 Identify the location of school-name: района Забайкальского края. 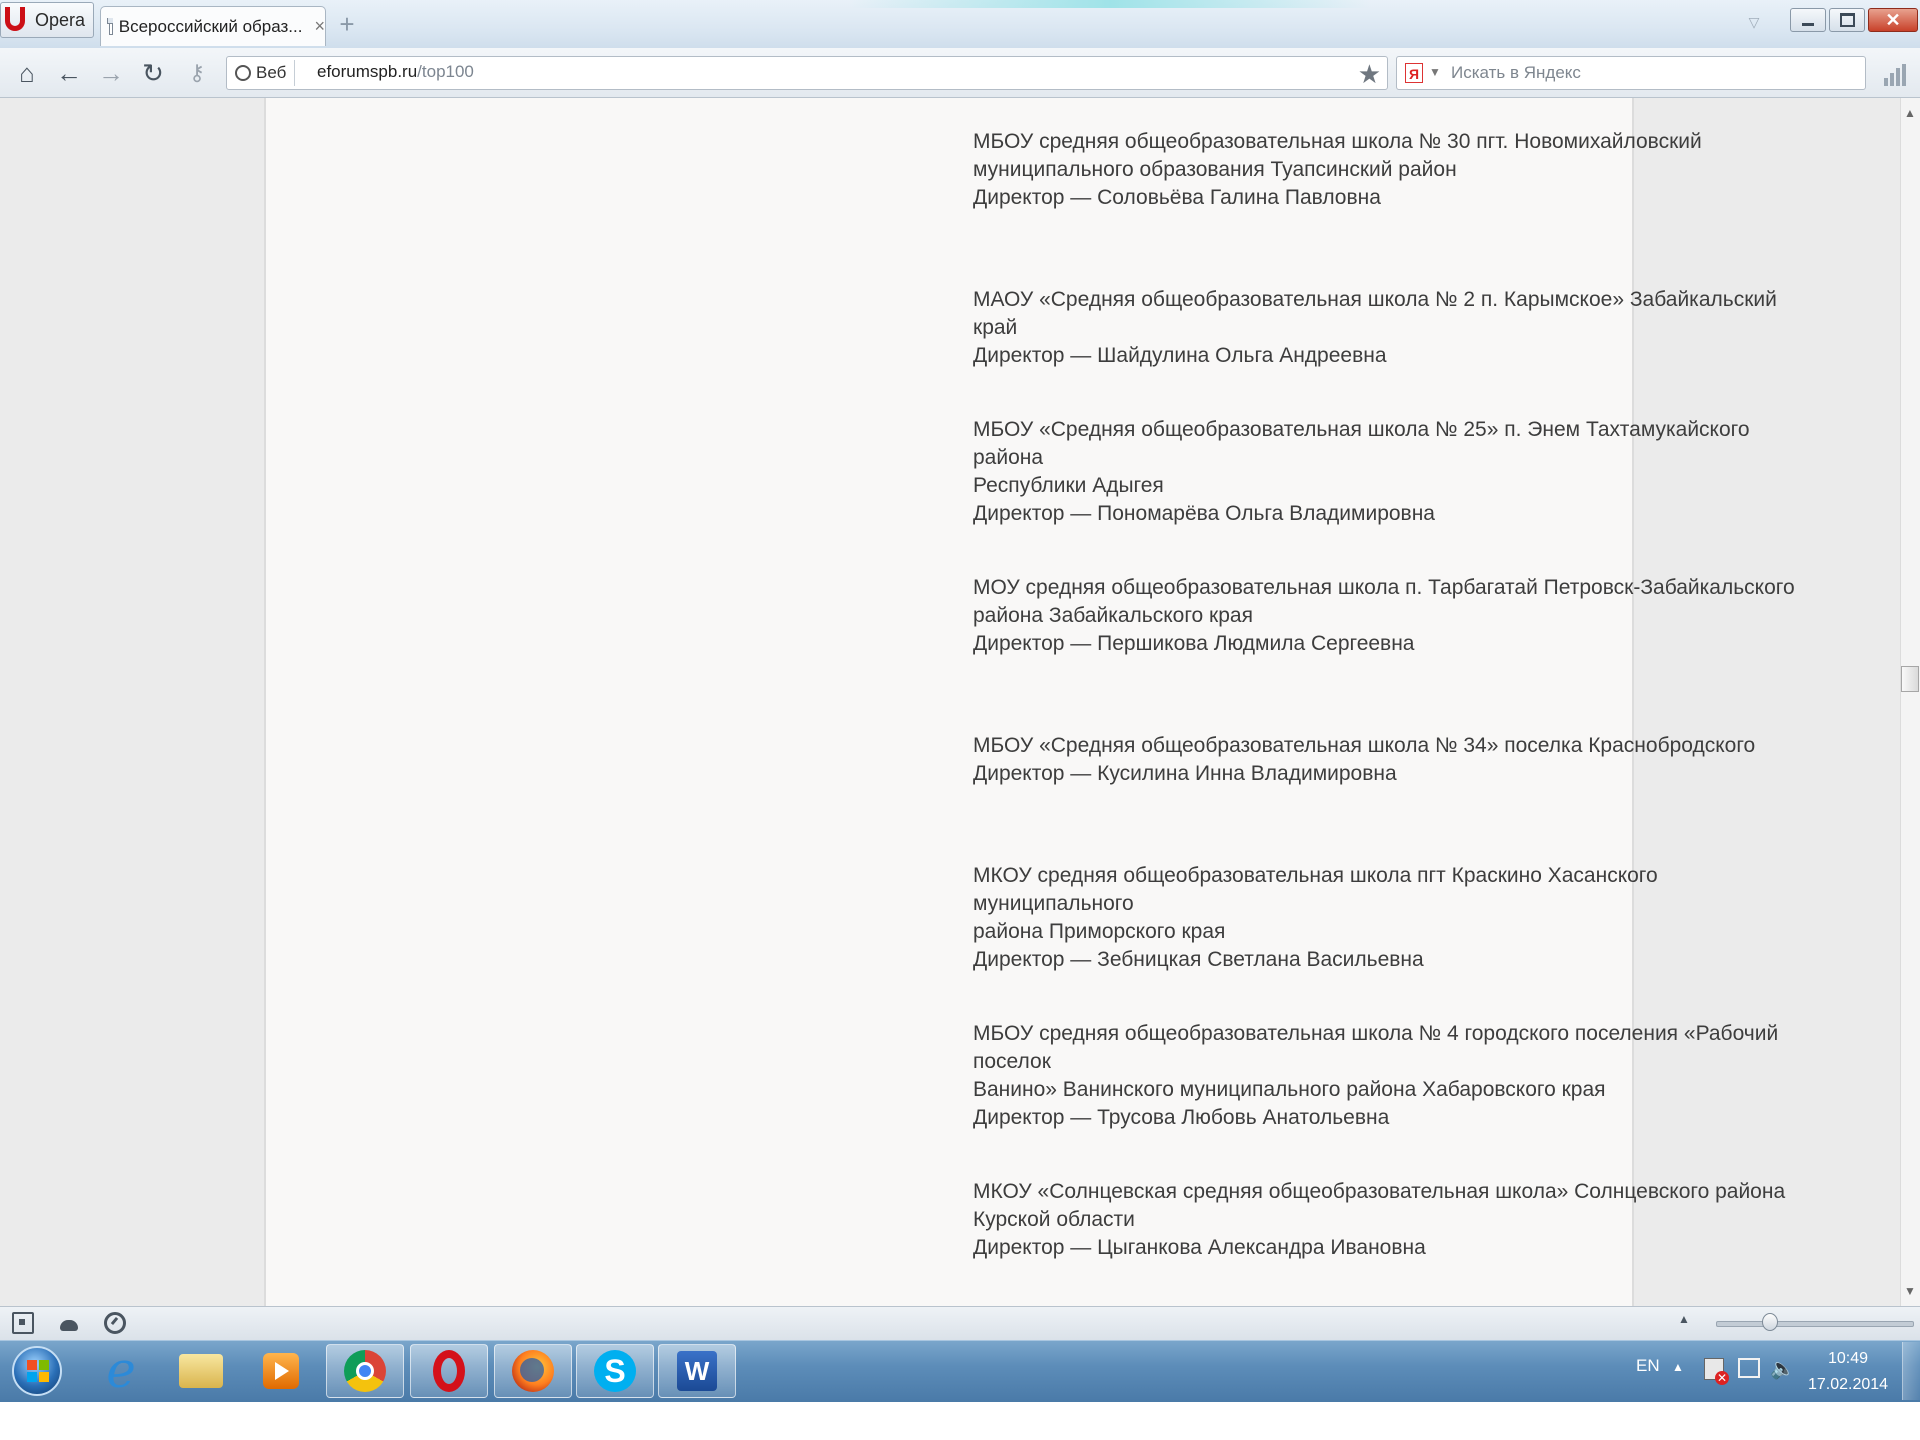
(1113, 615).